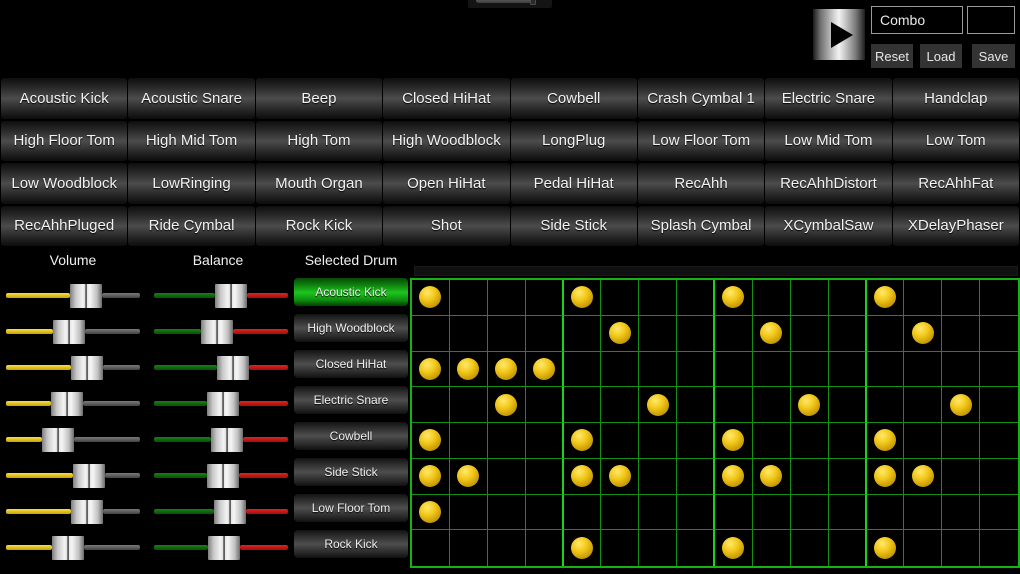  I want to click on palette-button: Shot, so click(446, 225).